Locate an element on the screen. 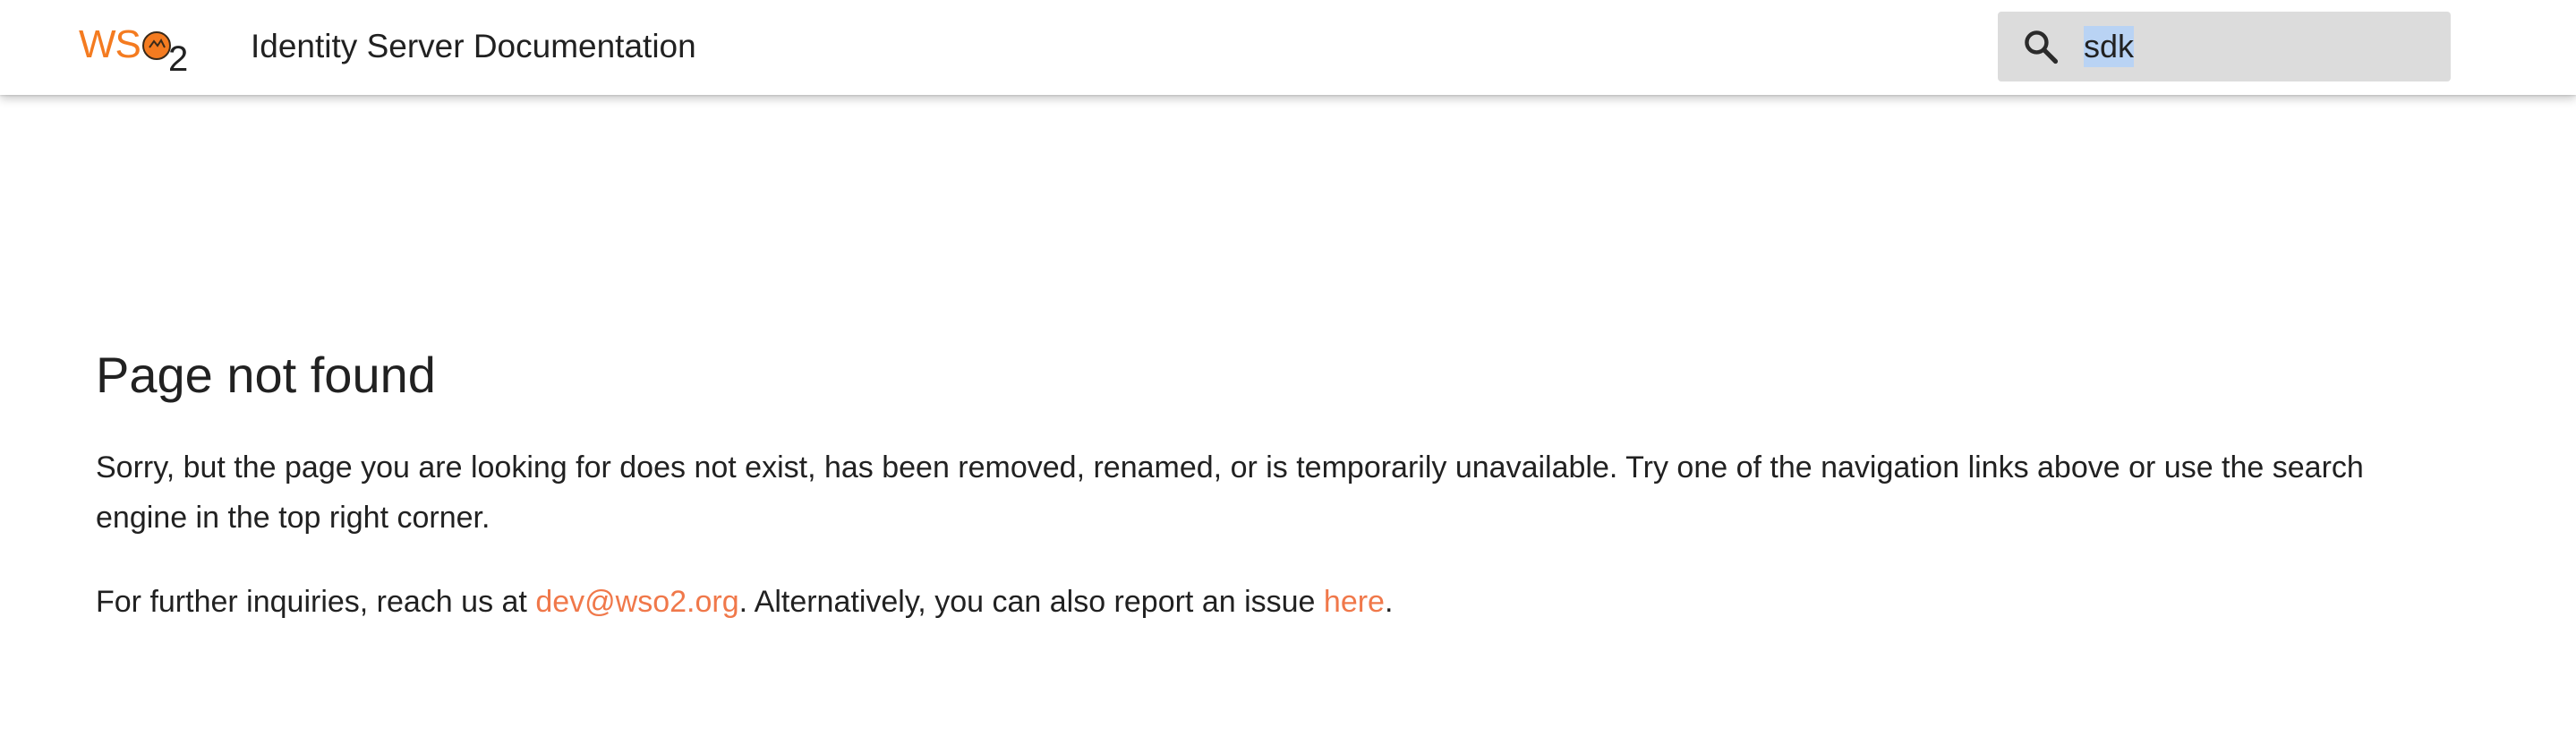 This screenshot has height=729, width=2576. logo-text-2: 2 is located at coordinates (178, 59).